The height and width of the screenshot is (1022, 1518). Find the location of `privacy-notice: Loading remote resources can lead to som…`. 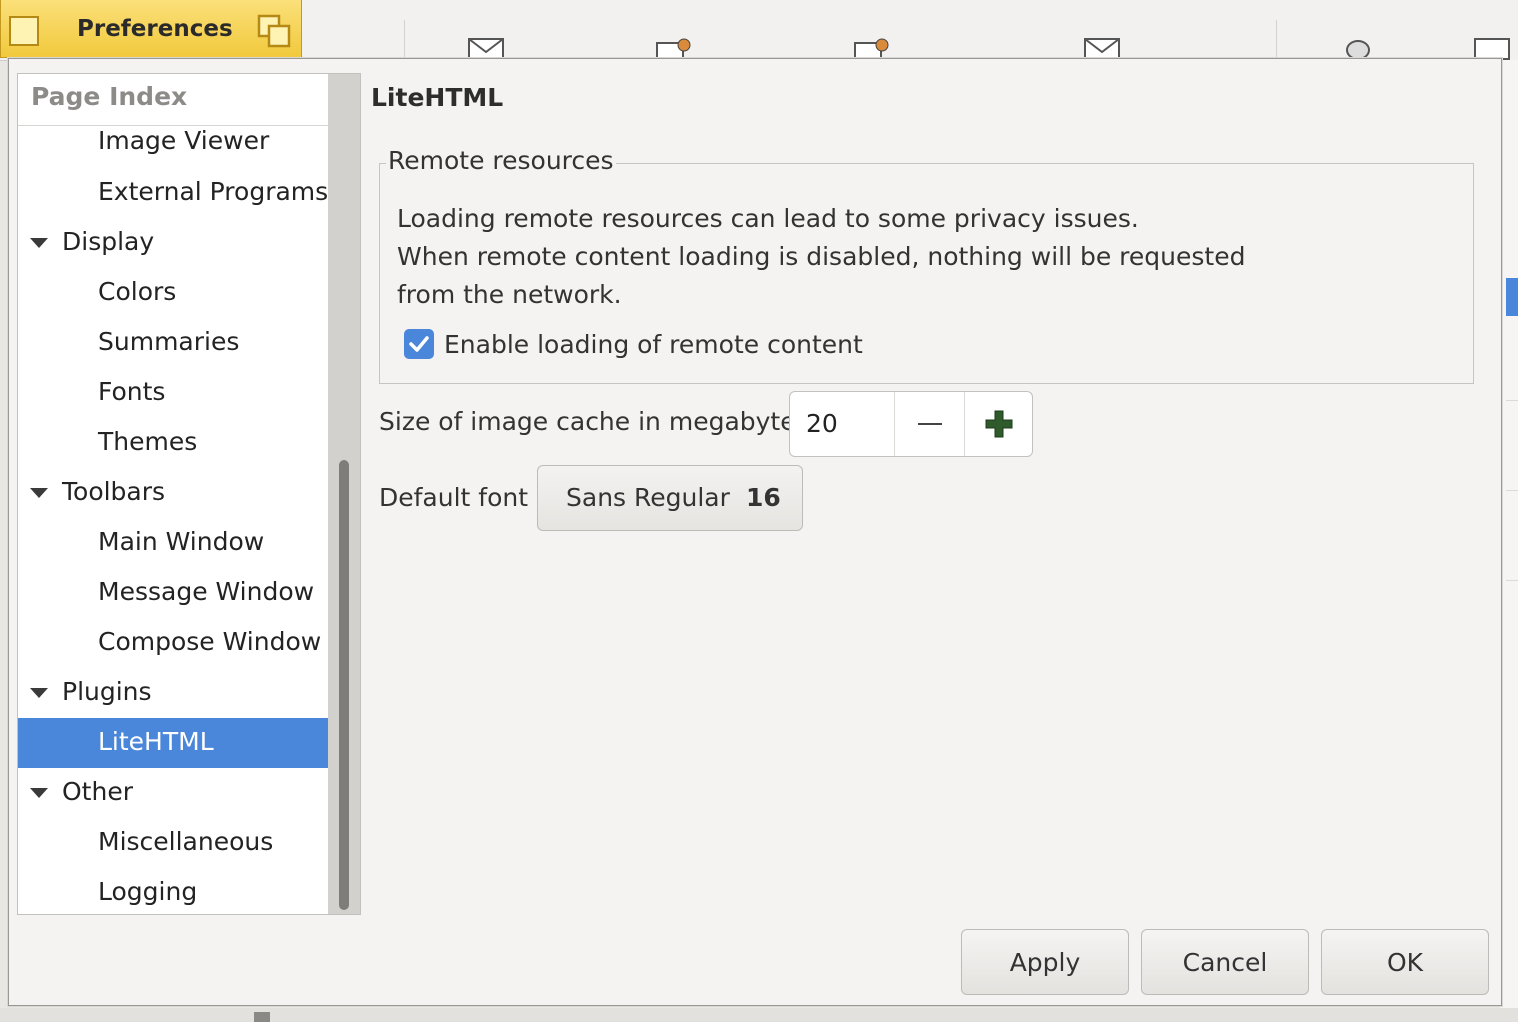

privacy-notice: Loading remote resources can lead to som… is located at coordinates (821, 257).